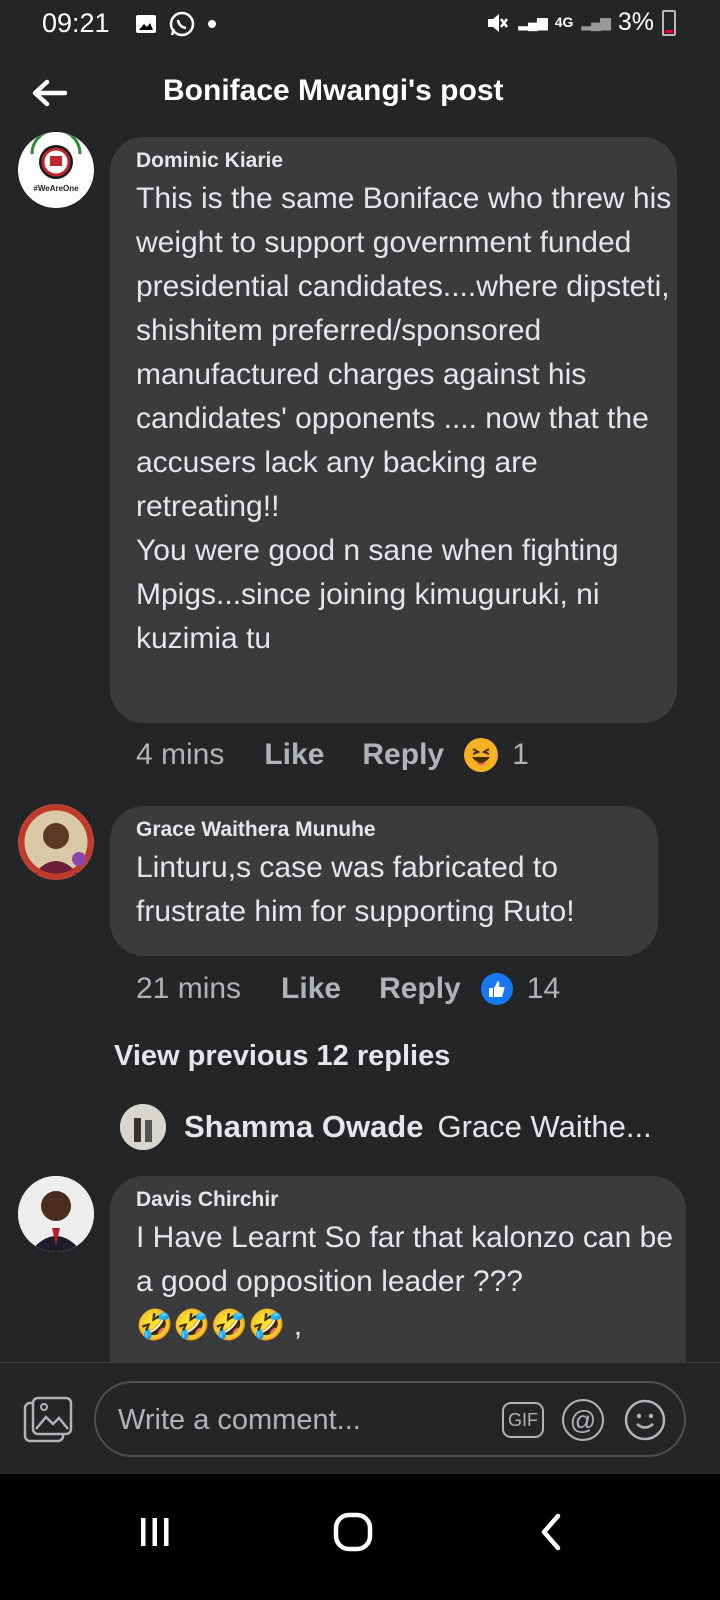 The image size is (720, 1600). Describe the element at coordinates (182, 24) in the screenshot. I see `whatsapp-icon` at that location.